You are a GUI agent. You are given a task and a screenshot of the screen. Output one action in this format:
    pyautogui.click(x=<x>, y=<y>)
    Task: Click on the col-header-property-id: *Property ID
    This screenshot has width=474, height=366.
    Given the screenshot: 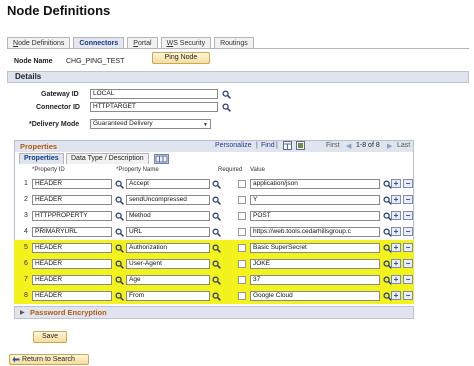 What is the action you would take?
    pyautogui.click(x=48, y=170)
    